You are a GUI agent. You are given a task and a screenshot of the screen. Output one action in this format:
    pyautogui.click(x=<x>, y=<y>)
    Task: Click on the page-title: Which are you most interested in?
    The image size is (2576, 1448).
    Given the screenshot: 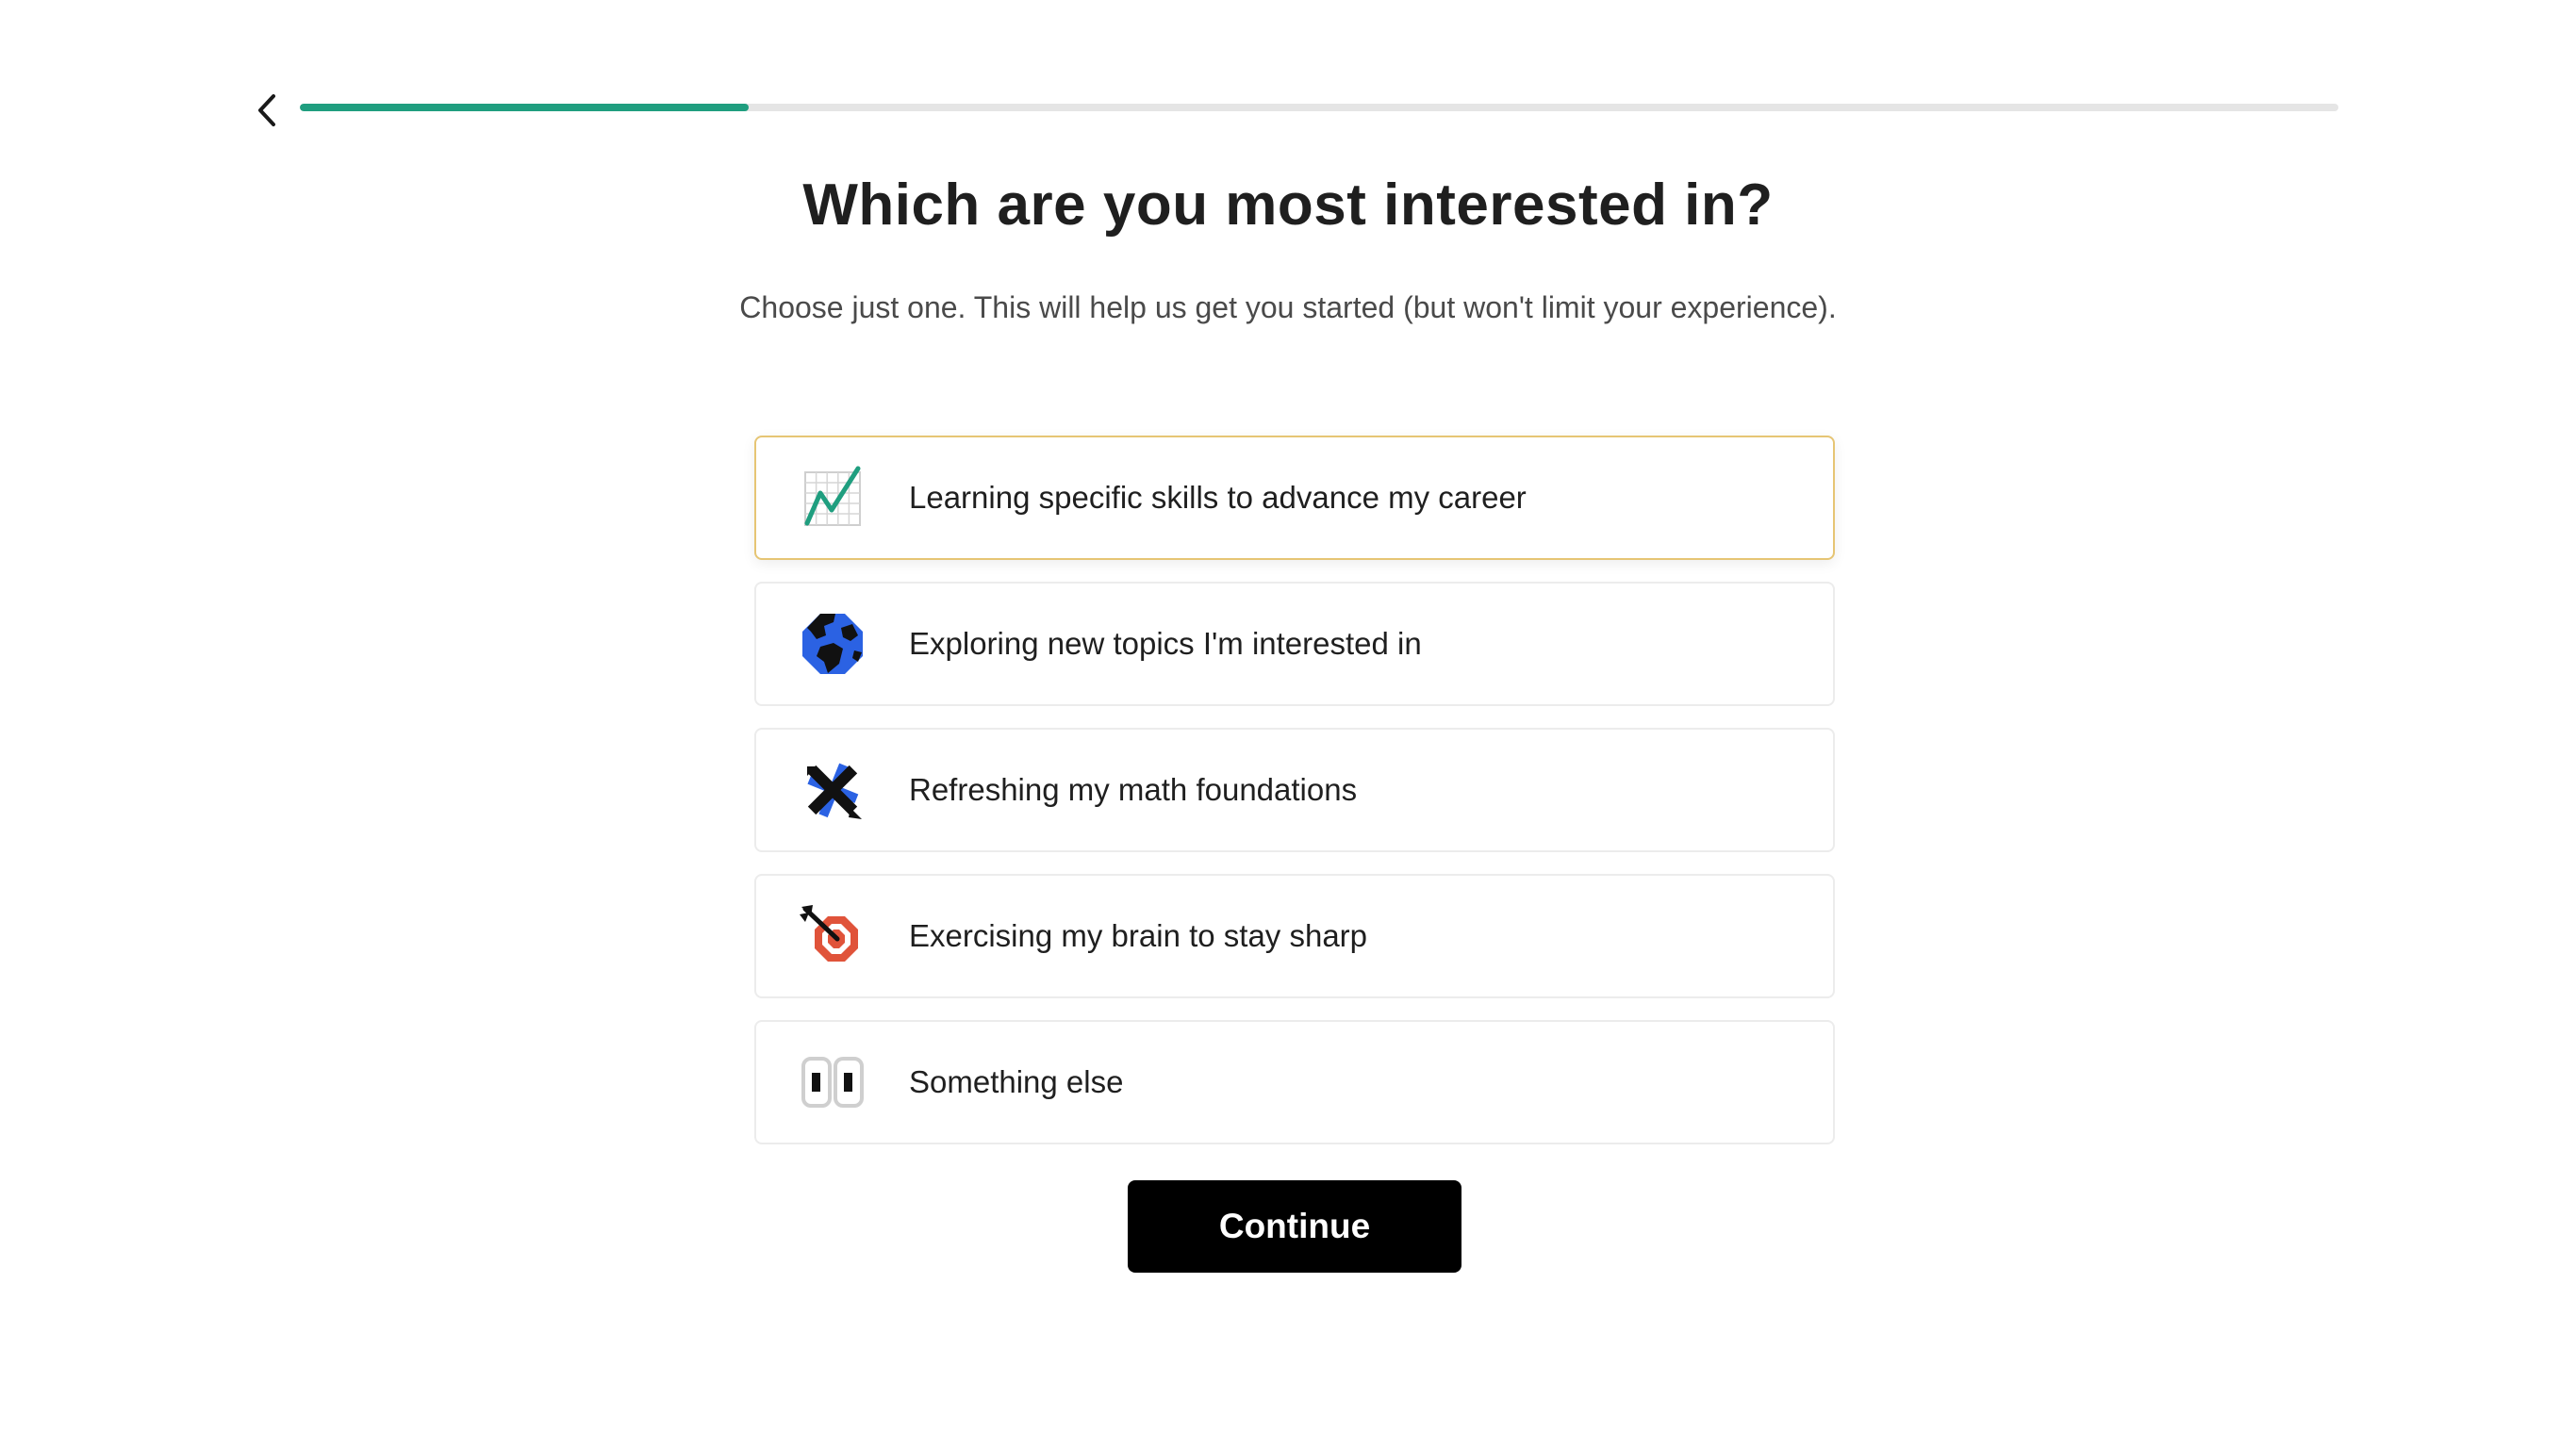 What is the action you would take?
    pyautogui.click(x=1288, y=205)
    